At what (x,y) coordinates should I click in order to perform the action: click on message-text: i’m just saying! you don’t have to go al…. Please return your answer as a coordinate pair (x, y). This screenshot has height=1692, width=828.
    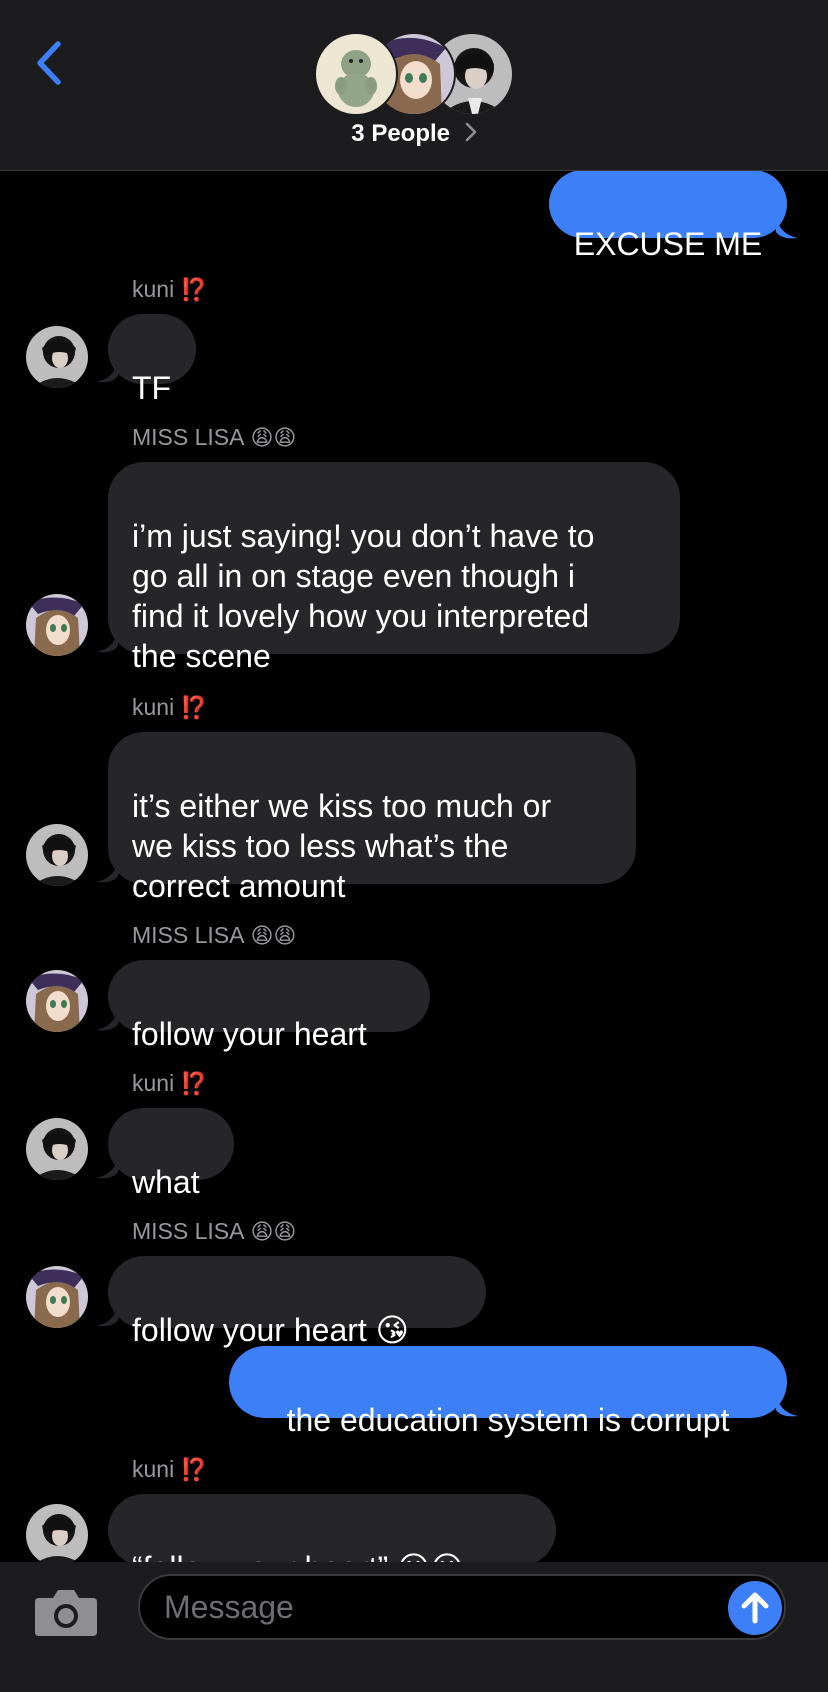
    Looking at the image, I should click on (363, 596).